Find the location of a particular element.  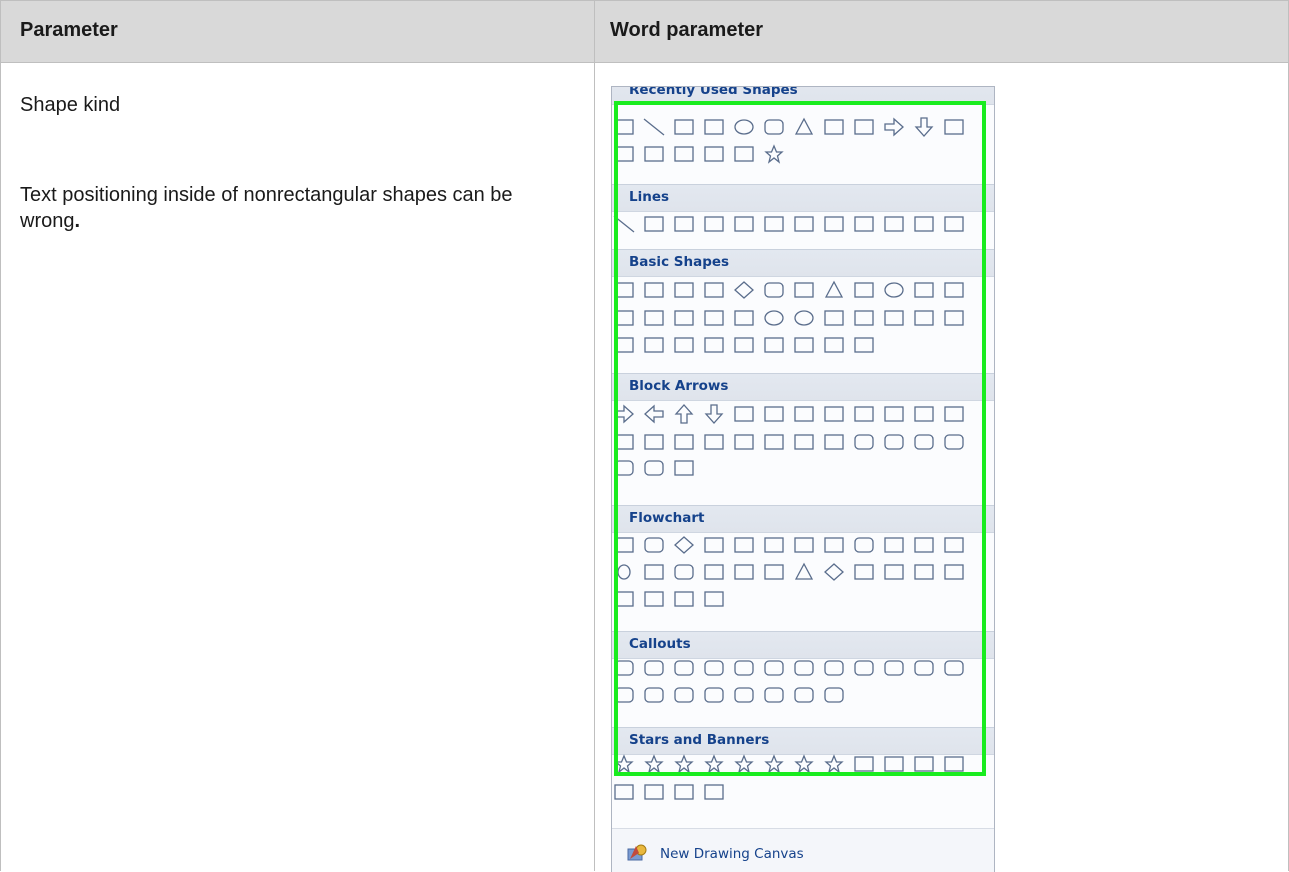

freeform-shape-icon is located at coordinates (924, 224).